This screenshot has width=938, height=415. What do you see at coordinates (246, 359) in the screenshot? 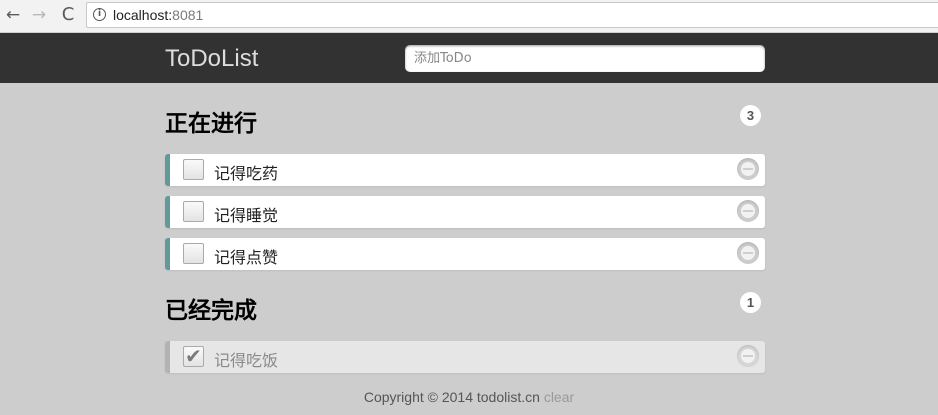
I see `done-item-text: 记得吃饭` at bounding box center [246, 359].